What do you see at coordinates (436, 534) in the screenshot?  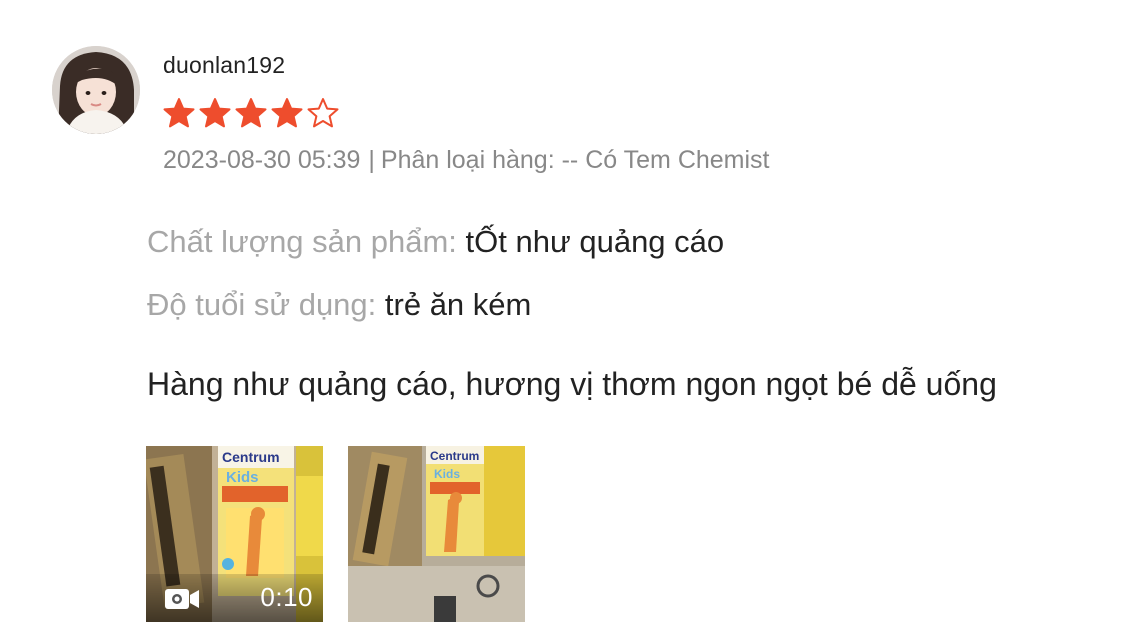 I see `review-image-thumbnail: Centrum Kids` at bounding box center [436, 534].